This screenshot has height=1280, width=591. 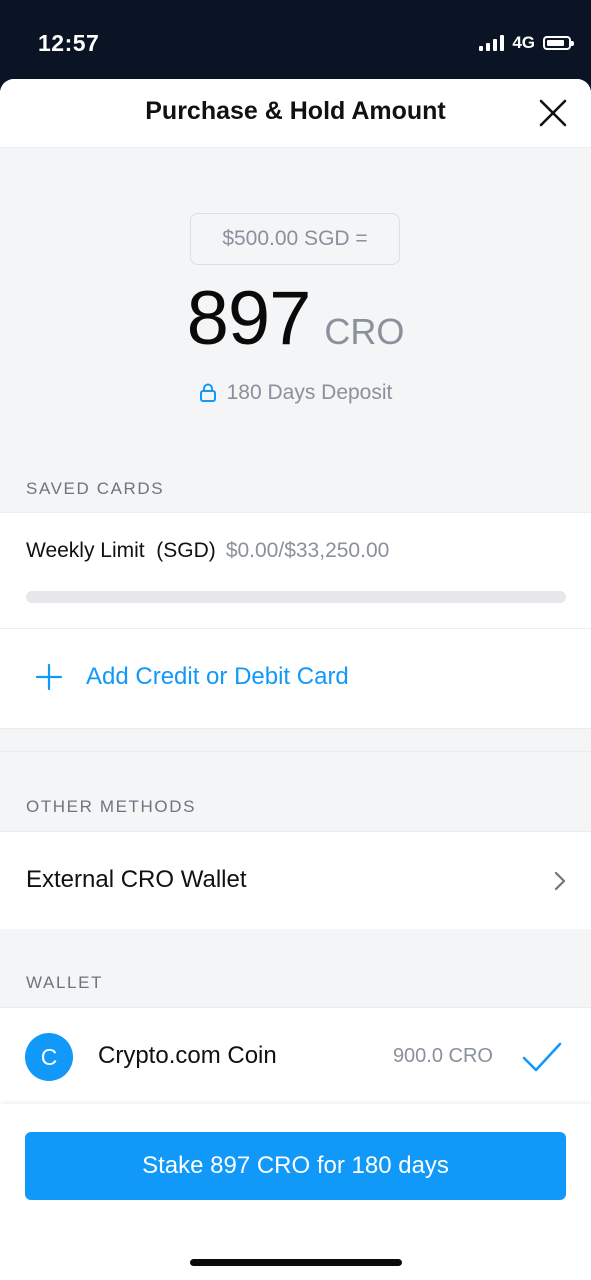 What do you see at coordinates (307, 550) in the screenshot?
I see `weekly-limit-value: $0.00/$33,250.00` at bounding box center [307, 550].